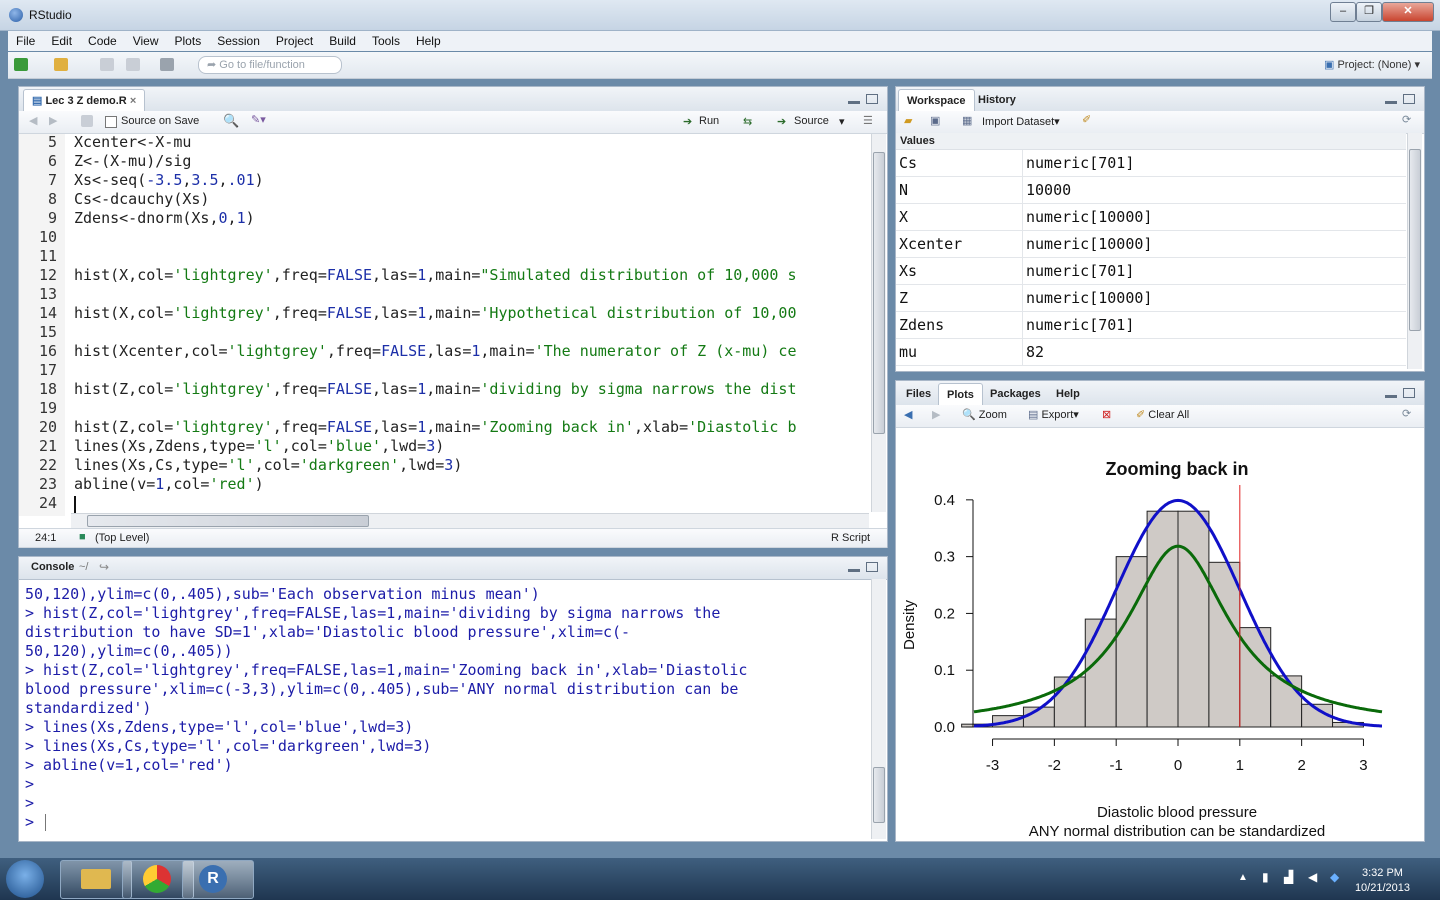 The width and height of the screenshot is (1440, 900). Describe the element at coordinates (1068, 394) in the screenshot. I see `tab-help: Help` at that location.